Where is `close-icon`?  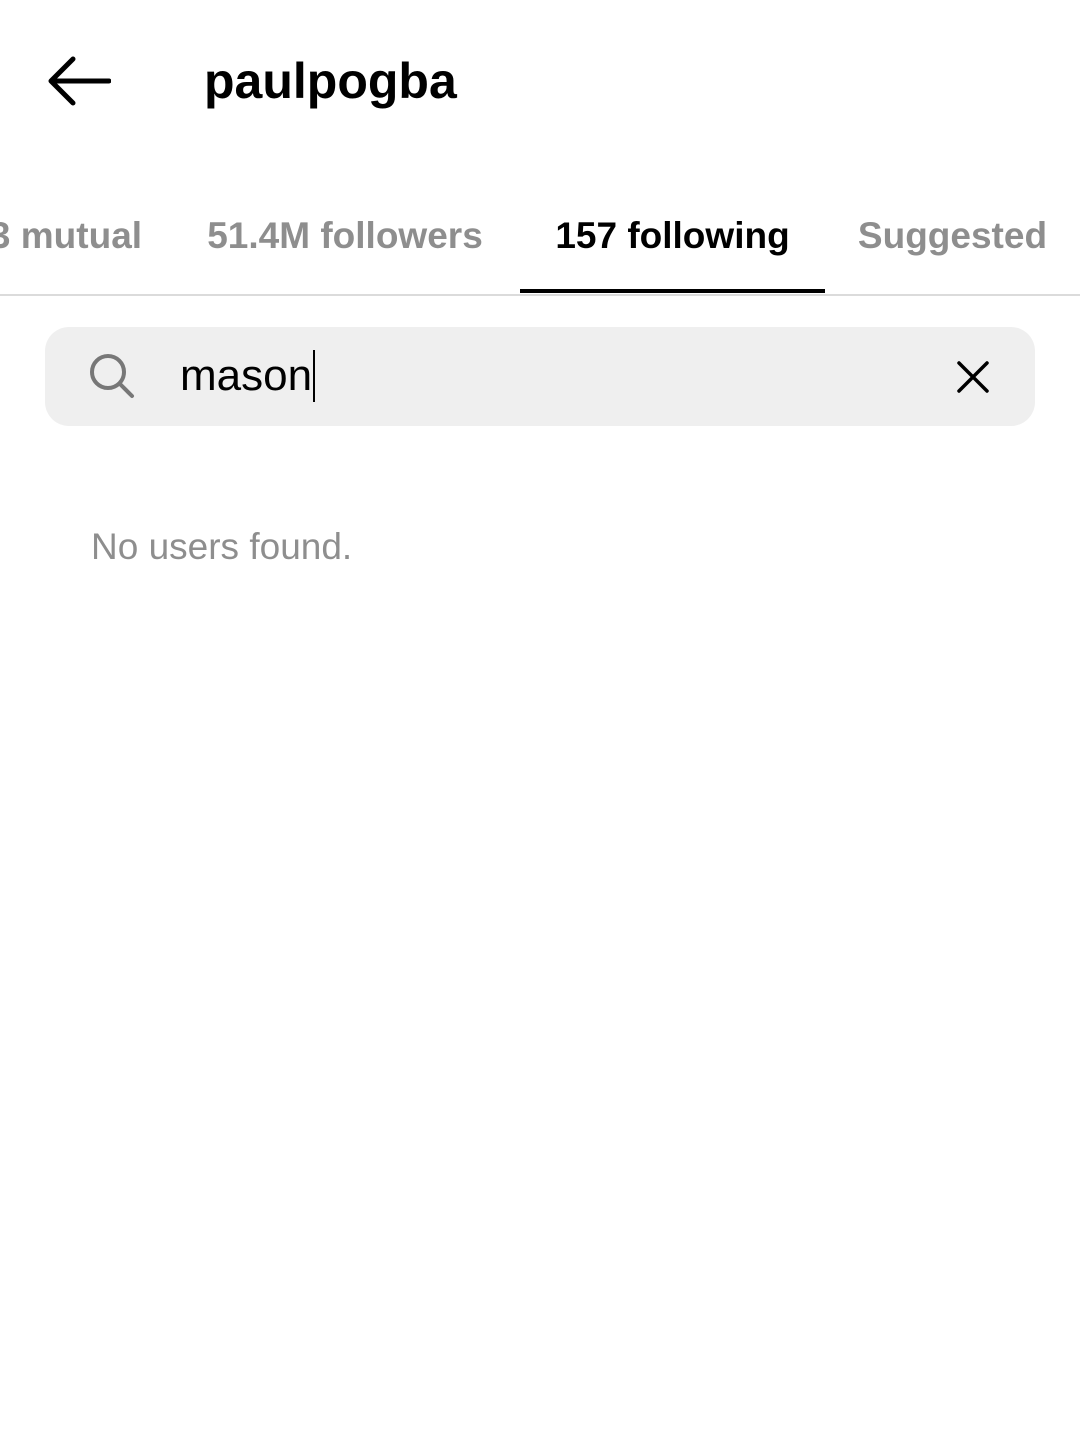
close-icon is located at coordinates (973, 377).